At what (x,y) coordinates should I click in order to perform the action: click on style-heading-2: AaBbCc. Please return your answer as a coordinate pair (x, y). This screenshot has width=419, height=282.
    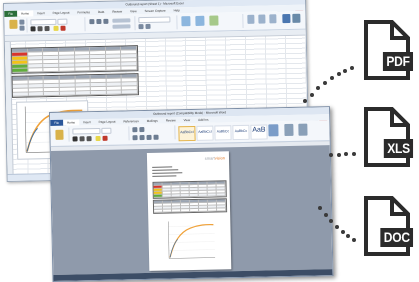
    Looking at the image, I should click on (241, 132).